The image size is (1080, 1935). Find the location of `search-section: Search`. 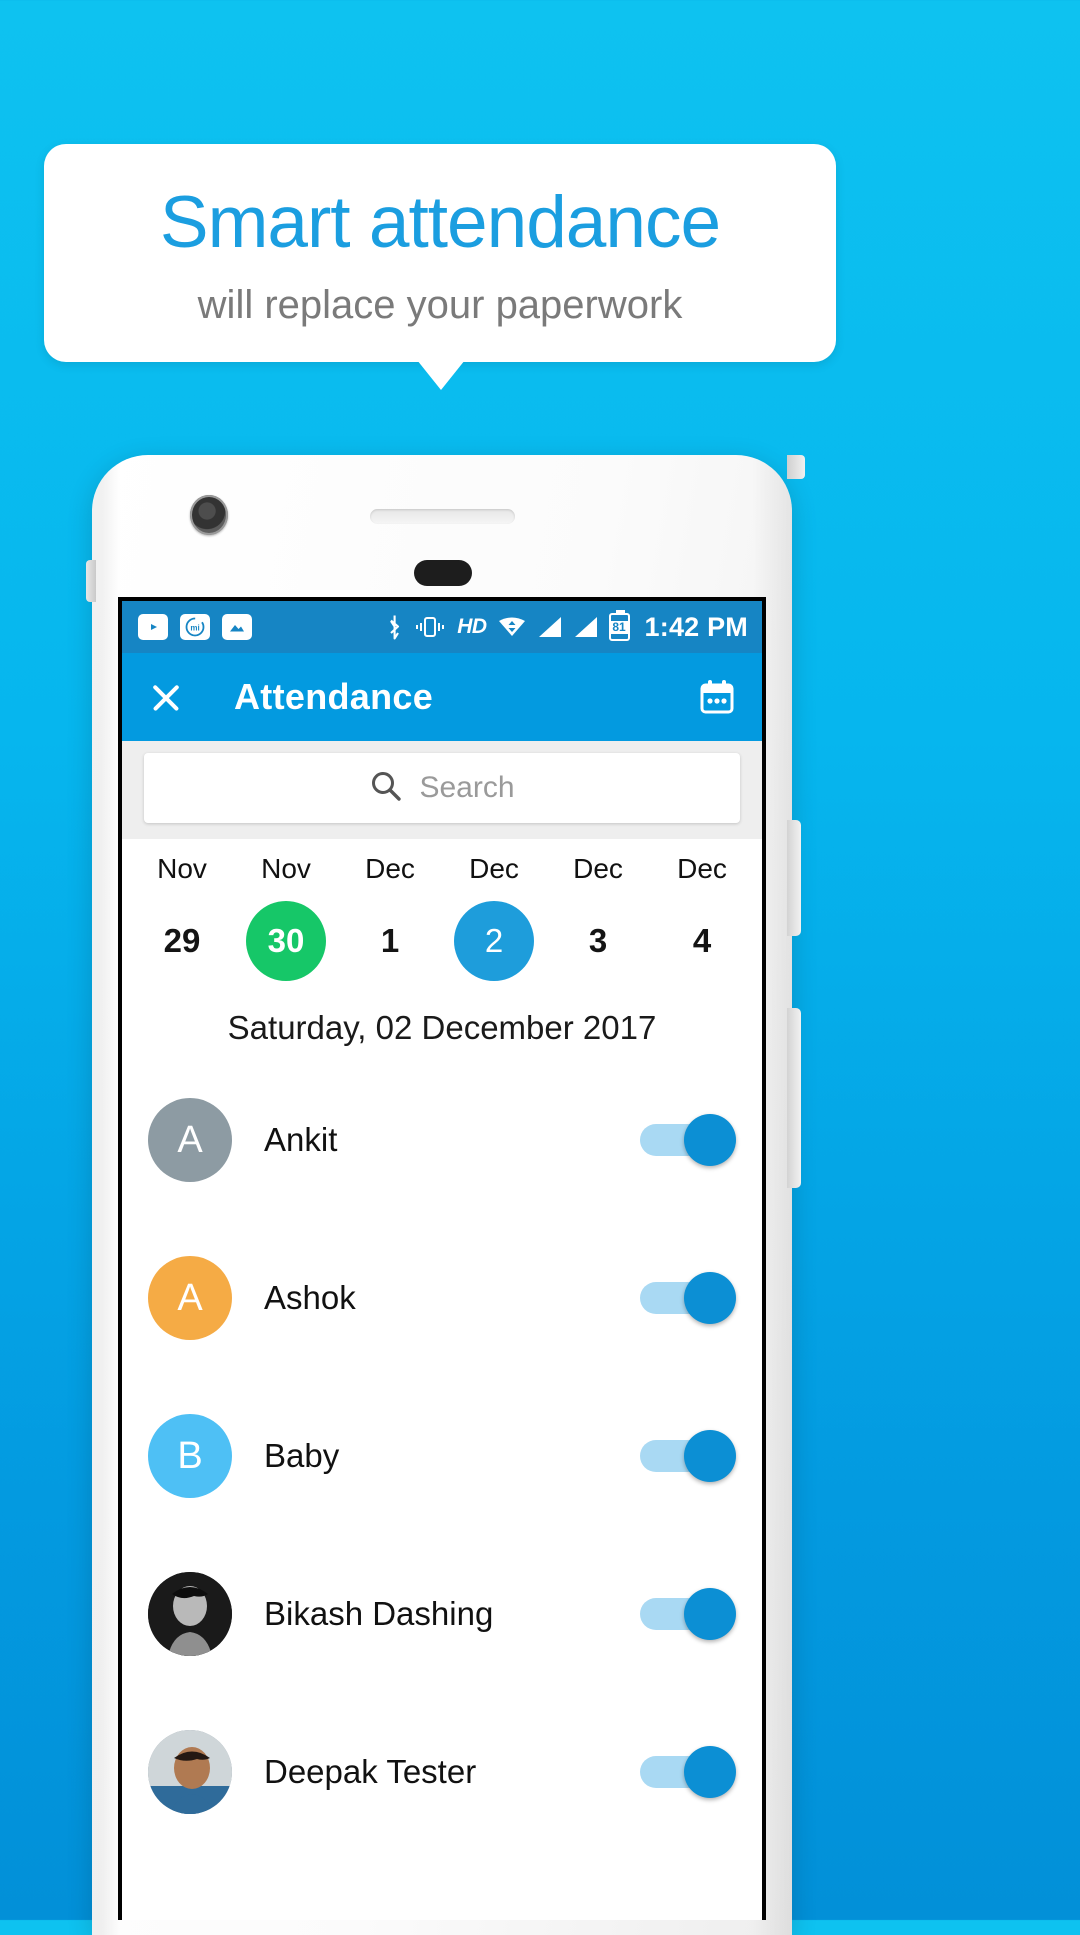

search-section: Search is located at coordinates (442, 790).